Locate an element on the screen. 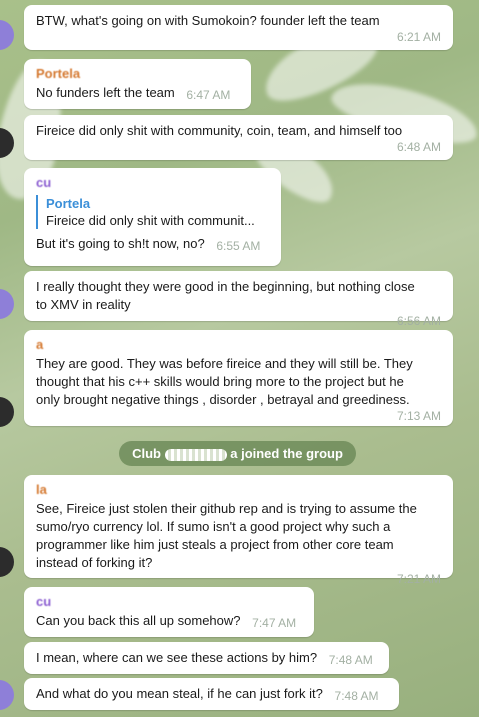 This screenshot has height=717, width=479. message-time: 6:21 AM is located at coordinates (418, 37).